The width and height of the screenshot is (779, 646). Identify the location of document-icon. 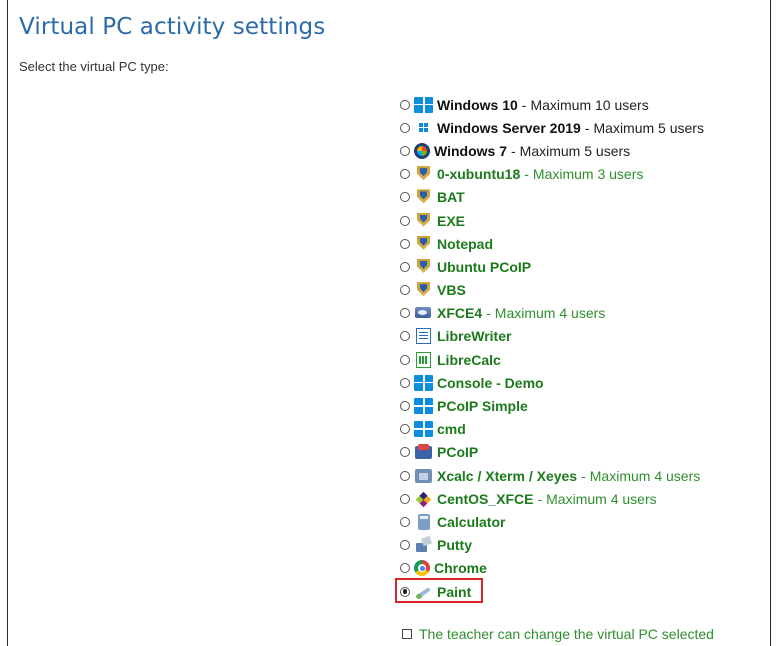
(423, 336).